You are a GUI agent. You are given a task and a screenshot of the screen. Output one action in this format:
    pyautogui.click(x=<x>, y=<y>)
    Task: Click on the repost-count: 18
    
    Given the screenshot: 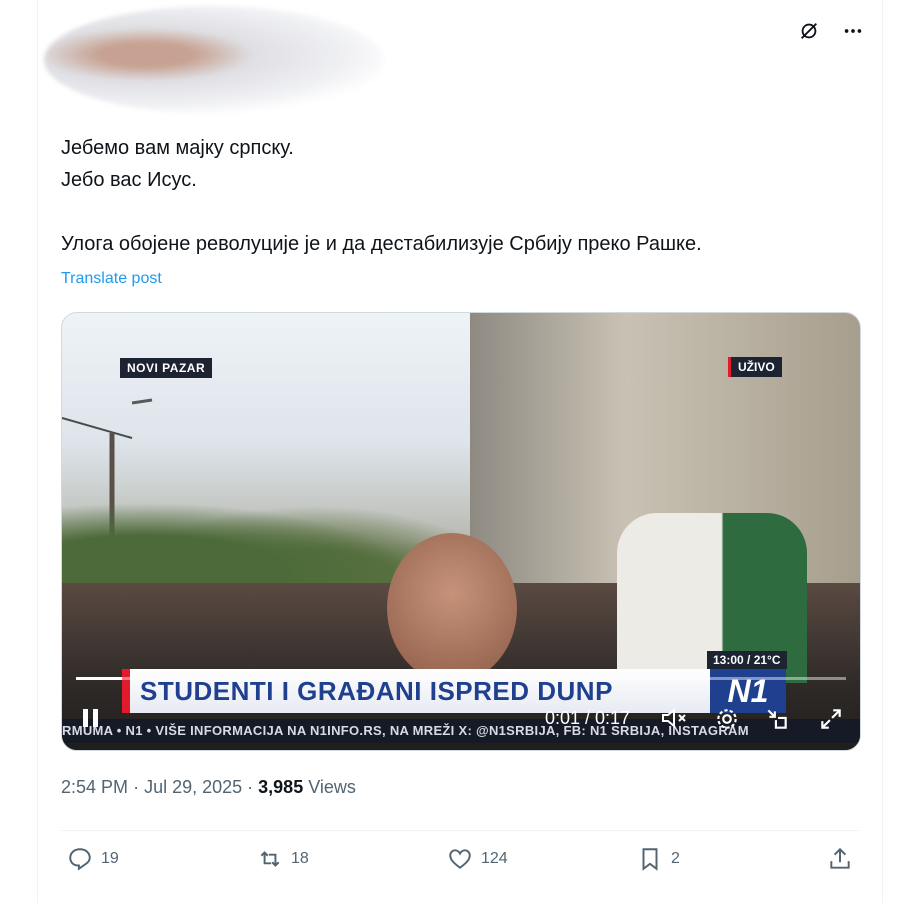 What is the action you would take?
    pyautogui.click(x=300, y=858)
    